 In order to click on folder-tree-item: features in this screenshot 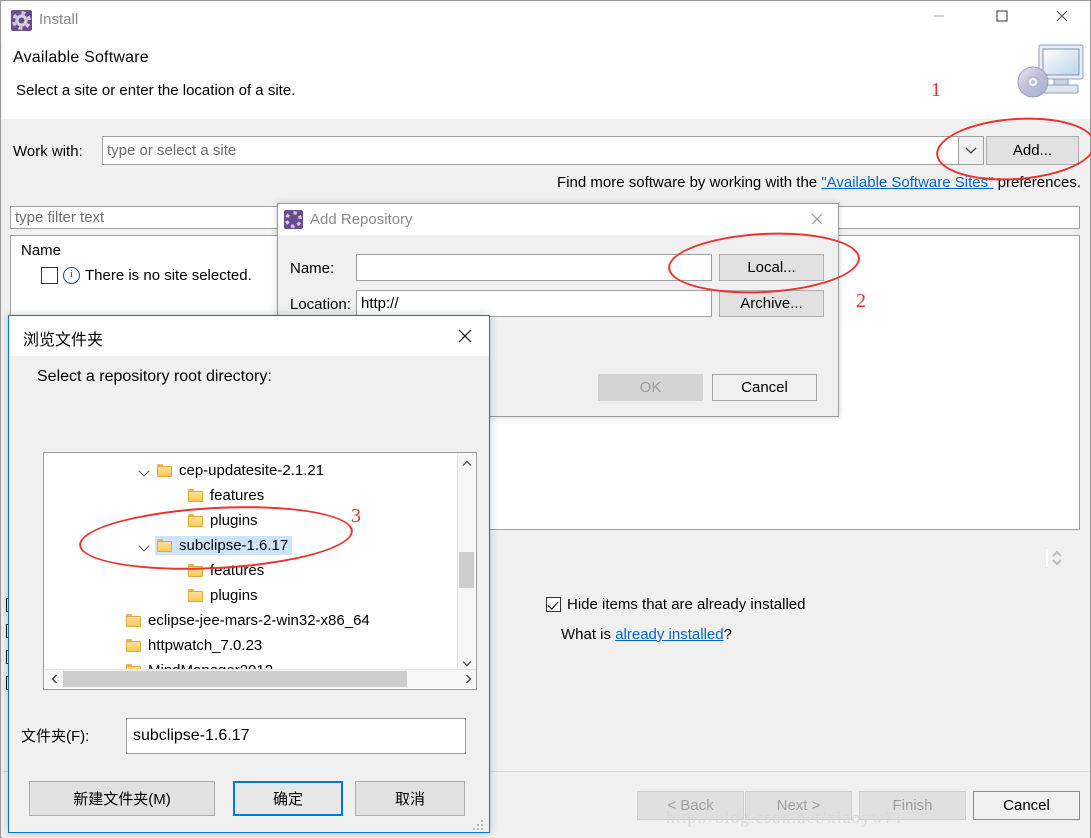, I will do `click(218, 495)`.